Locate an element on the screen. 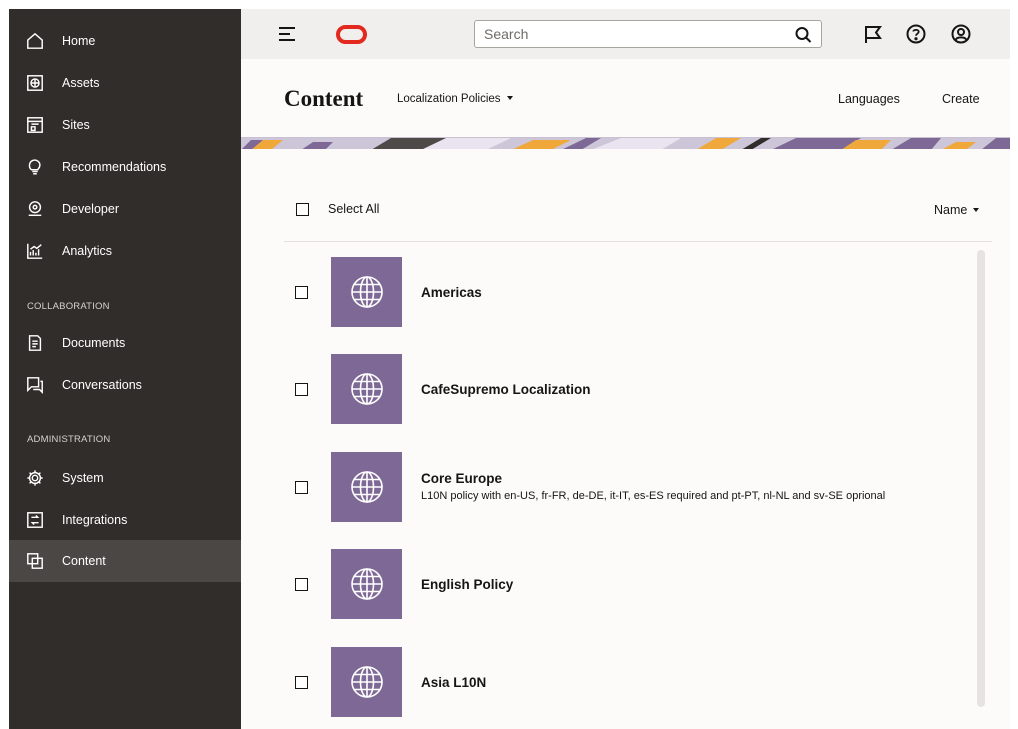  sidebar-item-home: Home is located at coordinates (125, 41).